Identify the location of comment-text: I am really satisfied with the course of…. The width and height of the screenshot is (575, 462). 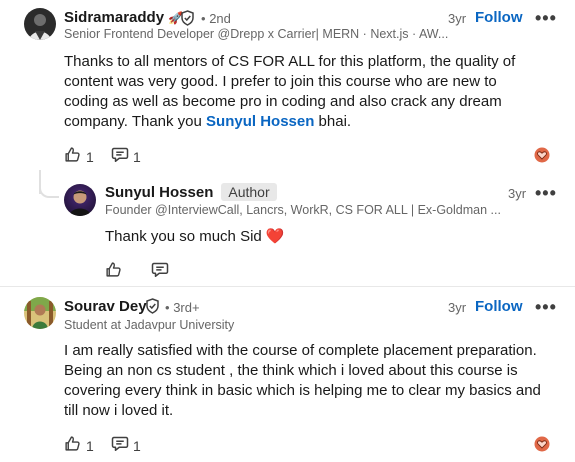
(302, 380).